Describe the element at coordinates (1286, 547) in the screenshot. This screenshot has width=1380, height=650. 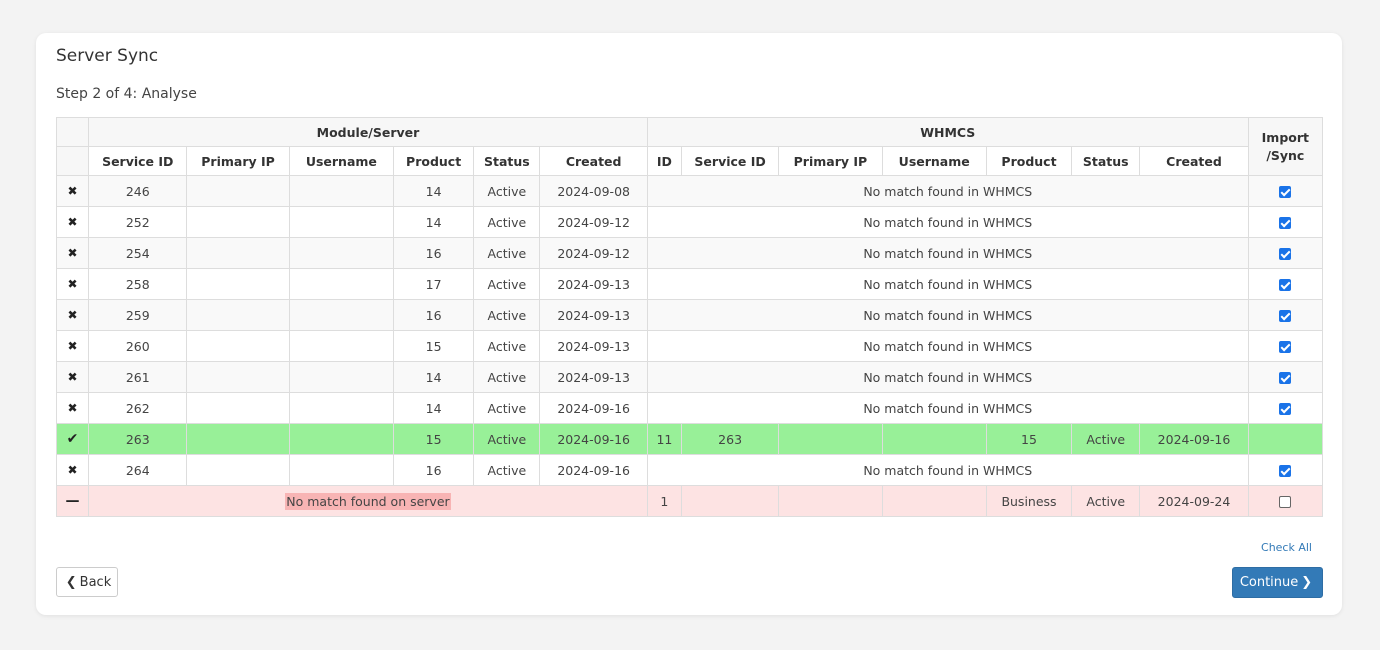
I see `check-all-link: Check All` at that location.